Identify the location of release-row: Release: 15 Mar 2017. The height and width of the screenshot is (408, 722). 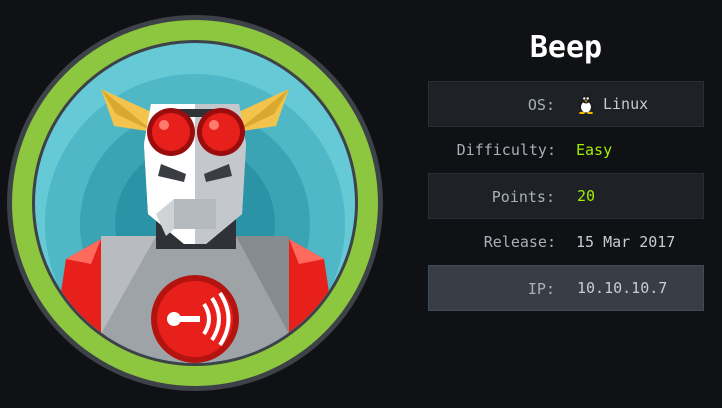
(566, 242).